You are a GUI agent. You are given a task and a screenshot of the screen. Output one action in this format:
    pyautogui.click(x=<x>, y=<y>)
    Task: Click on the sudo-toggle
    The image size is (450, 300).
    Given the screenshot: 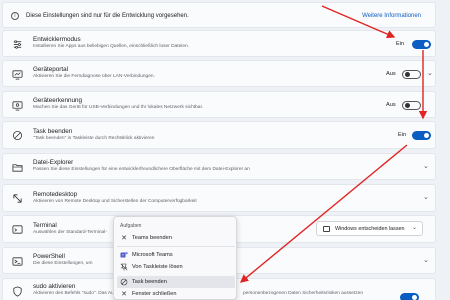 What is the action you would take?
    pyautogui.click(x=409, y=296)
    